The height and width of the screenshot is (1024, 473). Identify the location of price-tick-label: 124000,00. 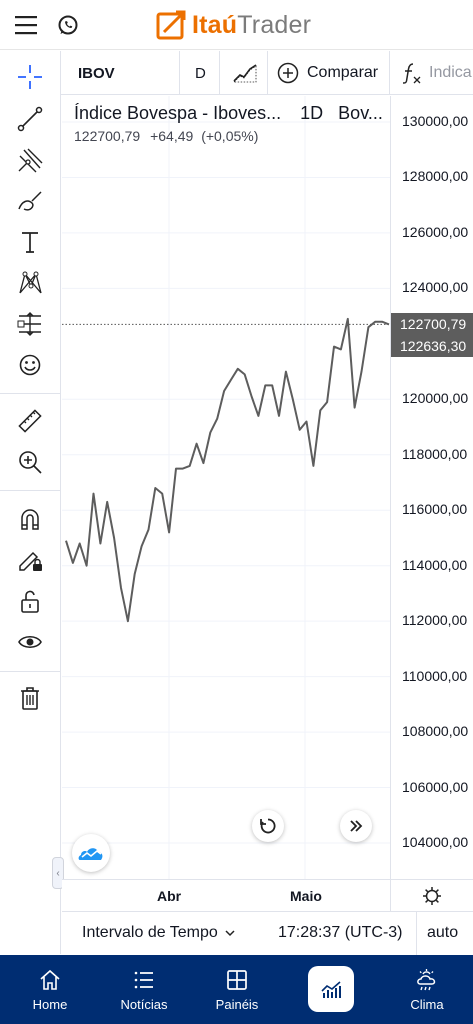
(435, 287).